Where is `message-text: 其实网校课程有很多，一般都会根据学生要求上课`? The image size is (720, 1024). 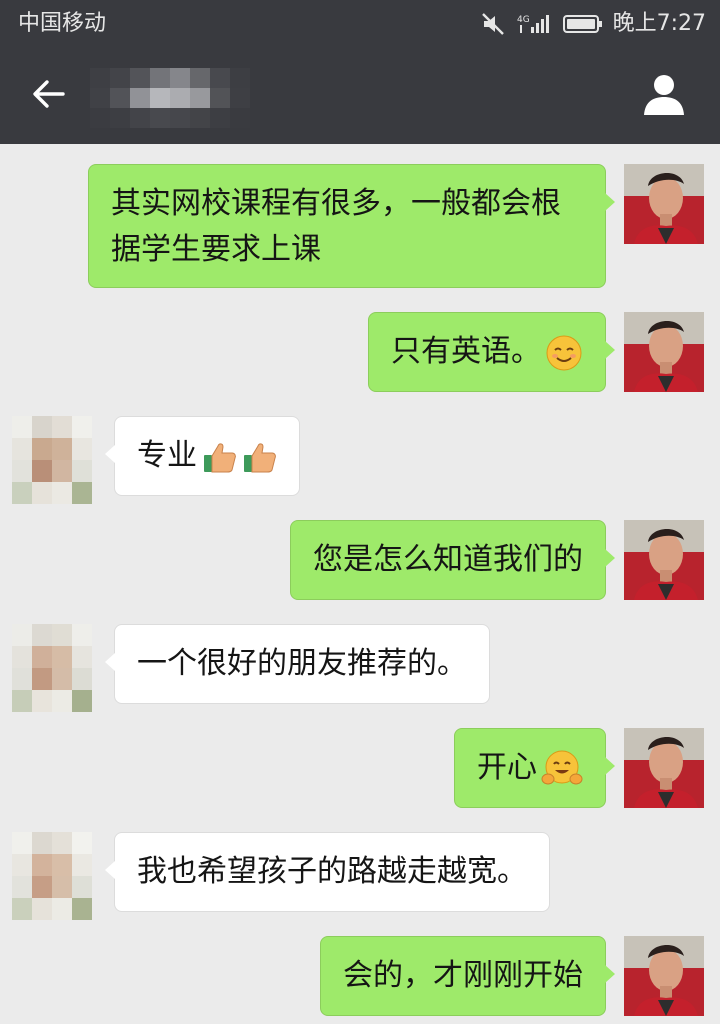
message-text: 其实网校课程有很多，一般都会根据学生要求上课 is located at coordinates (336, 226).